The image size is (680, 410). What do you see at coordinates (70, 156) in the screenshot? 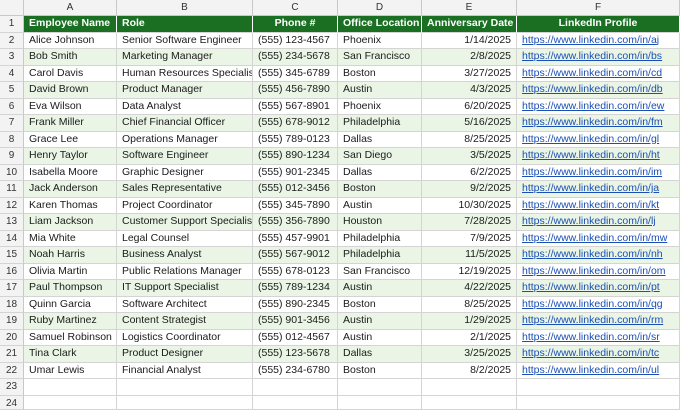
I see `cell-employee-name: Henry Taylor` at bounding box center [70, 156].